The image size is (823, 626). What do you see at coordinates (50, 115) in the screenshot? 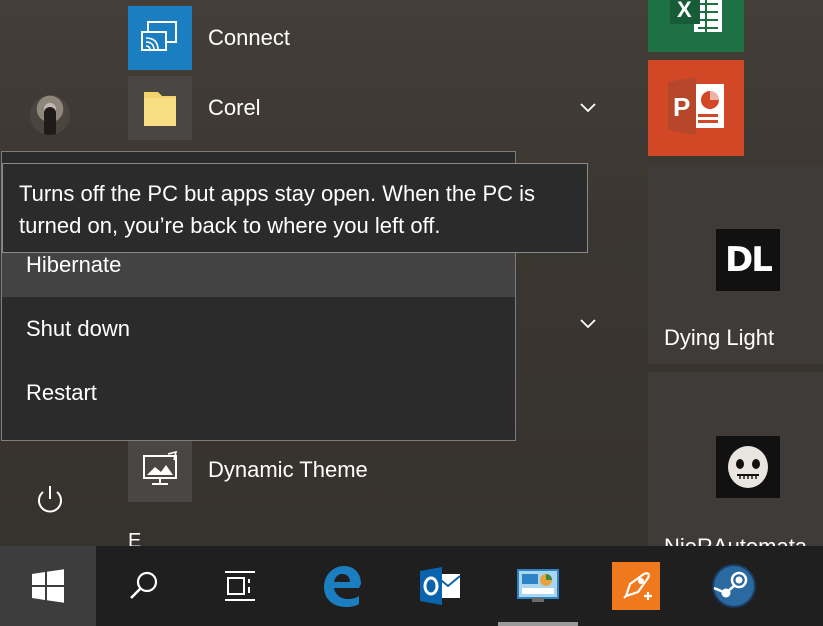
I see `user-avatar` at bounding box center [50, 115].